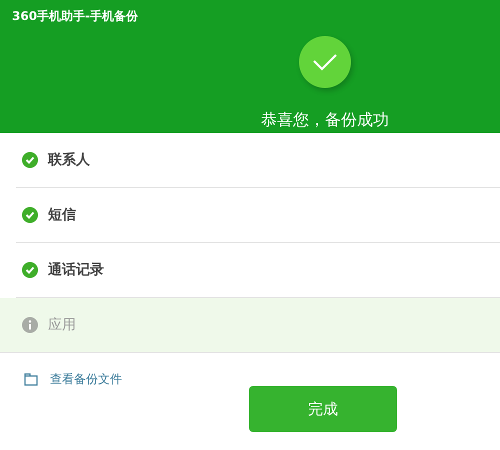  What do you see at coordinates (325, 120) in the screenshot?
I see `success-message: 恭喜您，备份成功` at bounding box center [325, 120].